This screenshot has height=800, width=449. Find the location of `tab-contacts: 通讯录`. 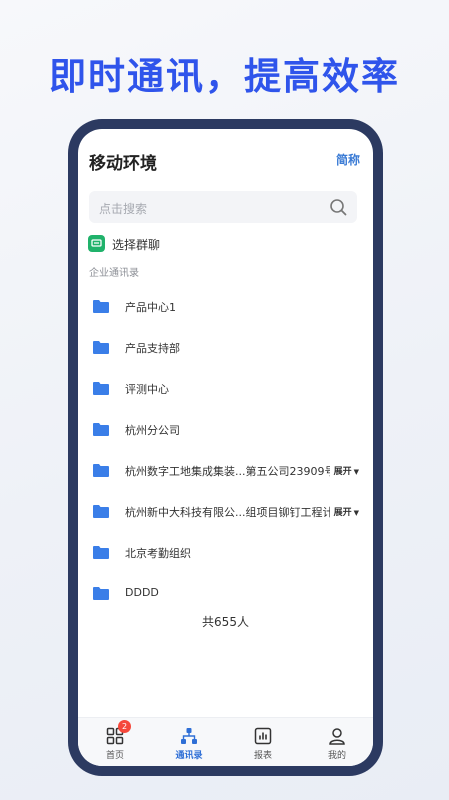

tab-contacts: 通讯录 is located at coordinates (189, 742).